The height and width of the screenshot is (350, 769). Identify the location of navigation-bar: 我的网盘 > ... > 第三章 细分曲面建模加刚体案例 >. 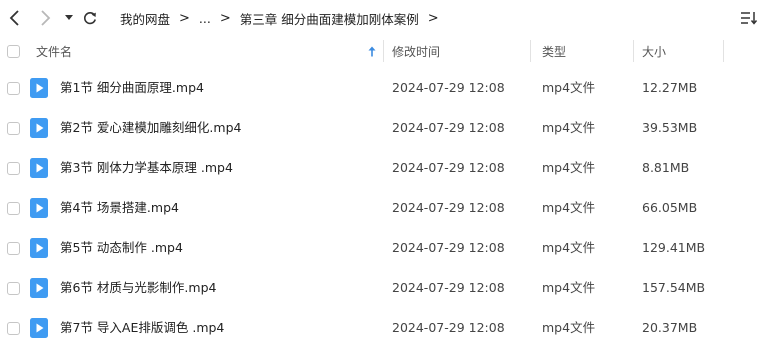
(384, 18).